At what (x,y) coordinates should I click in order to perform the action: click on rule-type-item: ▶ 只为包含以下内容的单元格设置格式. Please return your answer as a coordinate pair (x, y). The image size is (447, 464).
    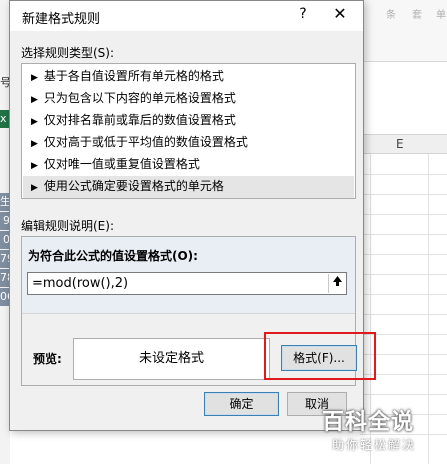
    Looking at the image, I should click on (188, 99).